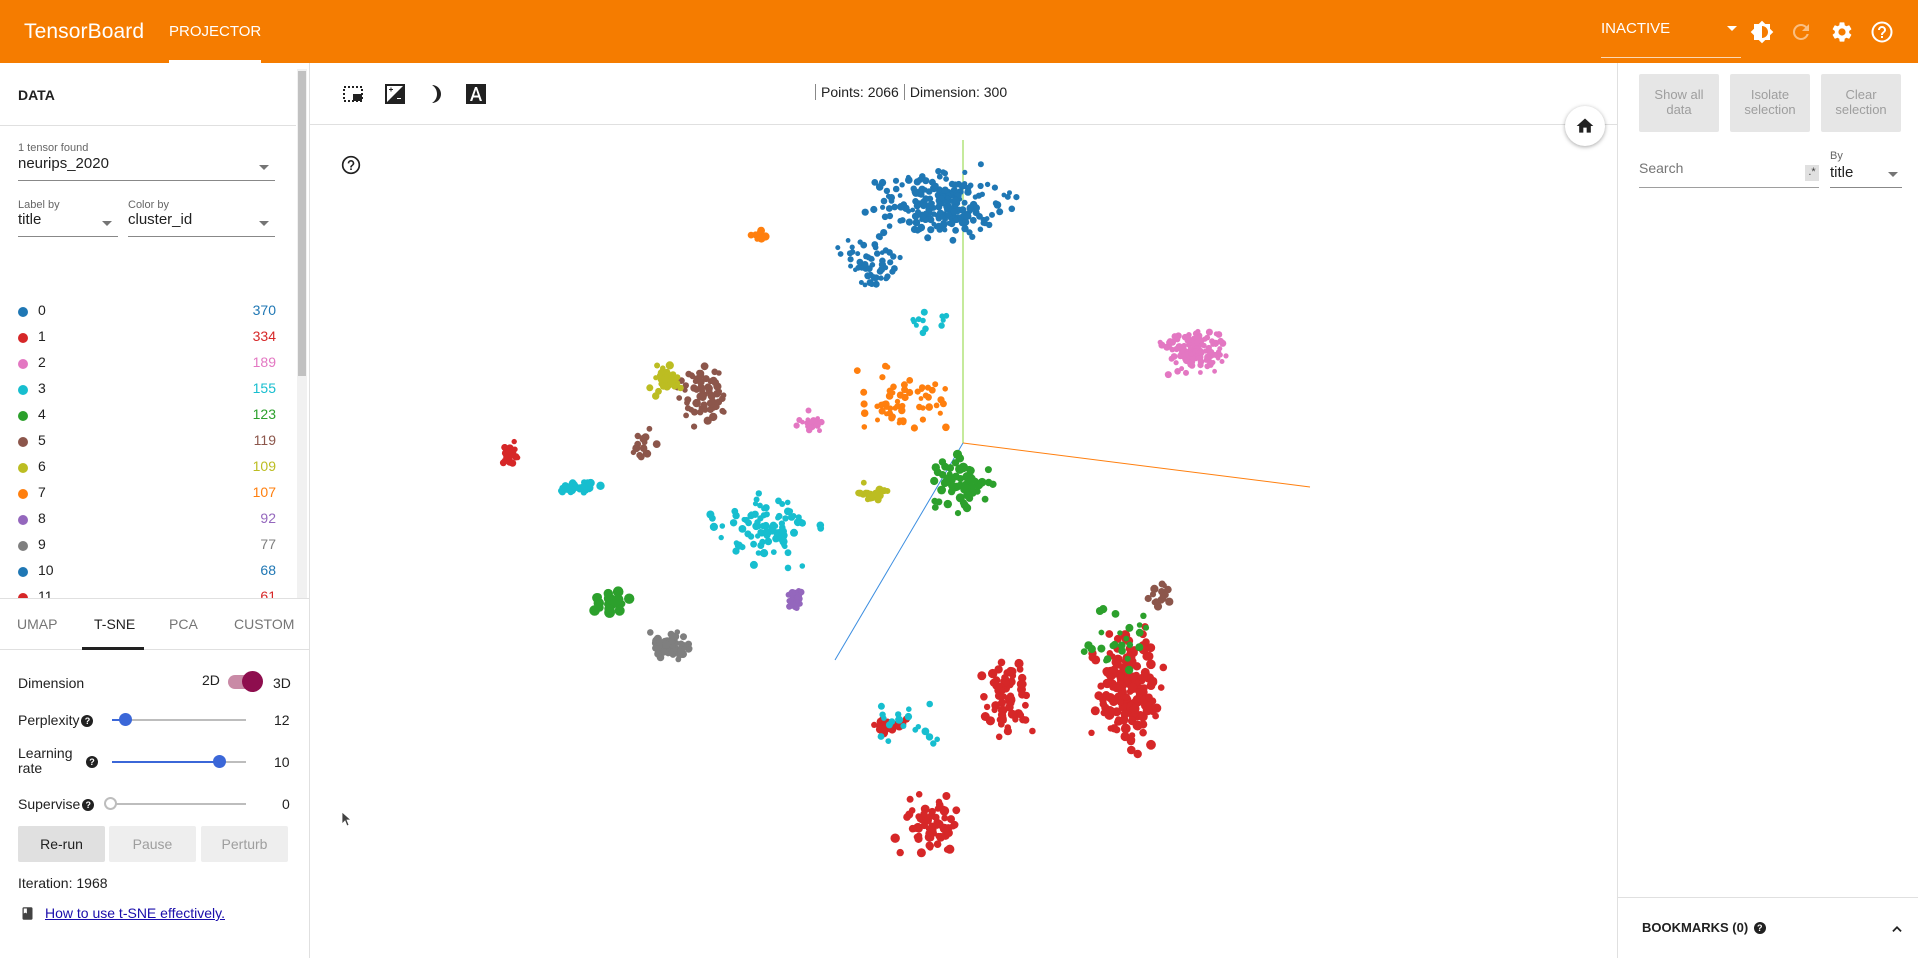  I want to click on legend-item: 7 107, so click(147, 494).